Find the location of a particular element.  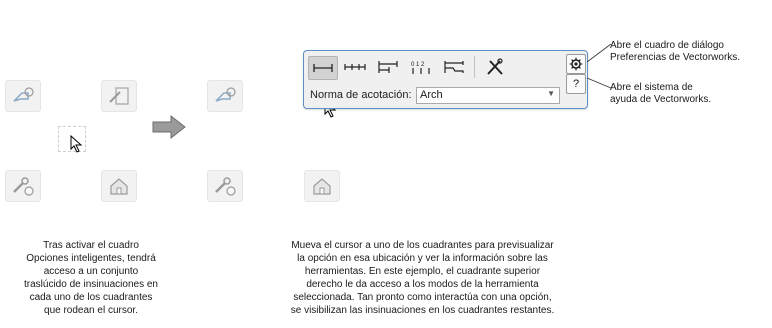

wrench-screwdriver-icon is located at coordinates (495, 66).